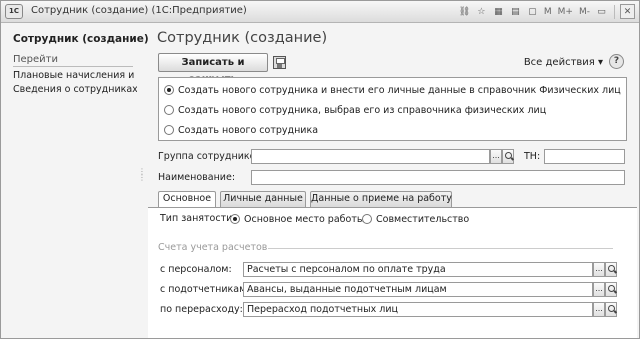  Describe the element at coordinates (279, 62) in the screenshot. I see `save-icon` at that location.